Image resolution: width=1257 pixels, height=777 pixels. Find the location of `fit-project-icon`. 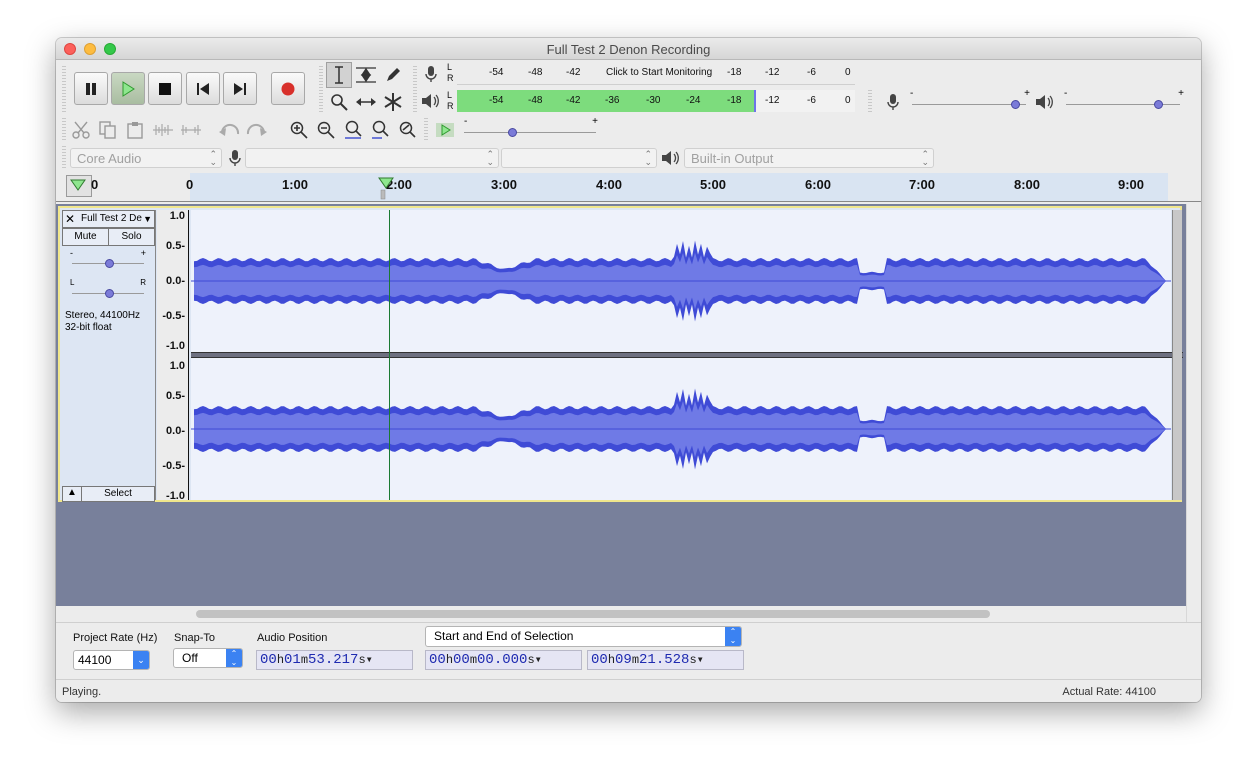

fit-project-icon is located at coordinates (380, 129).